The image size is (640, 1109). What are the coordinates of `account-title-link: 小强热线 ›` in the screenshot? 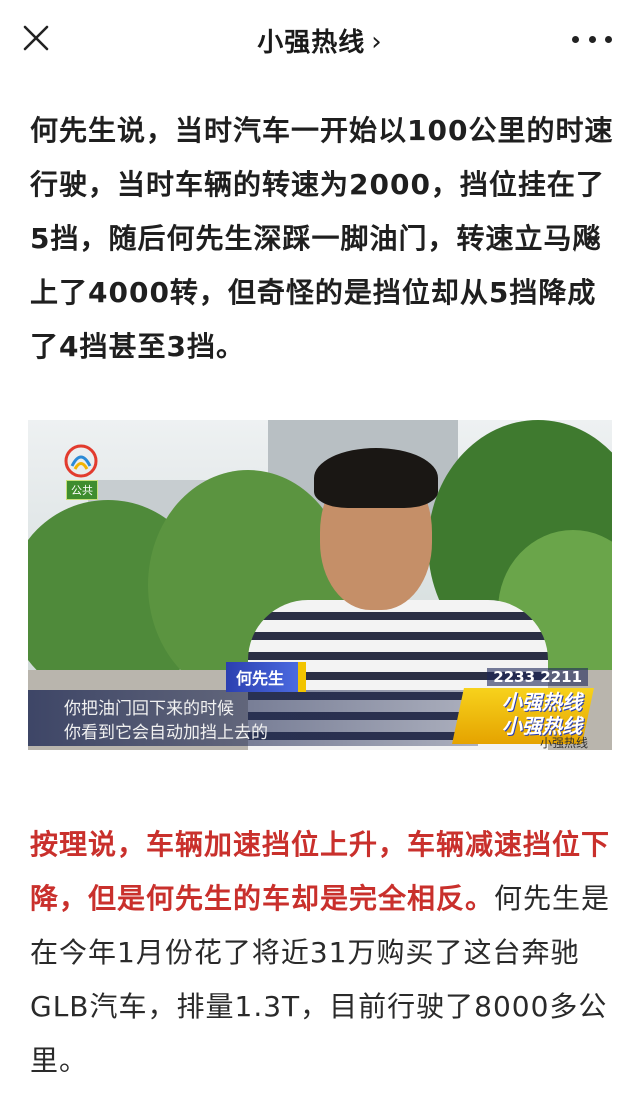 It's located at (320, 40).